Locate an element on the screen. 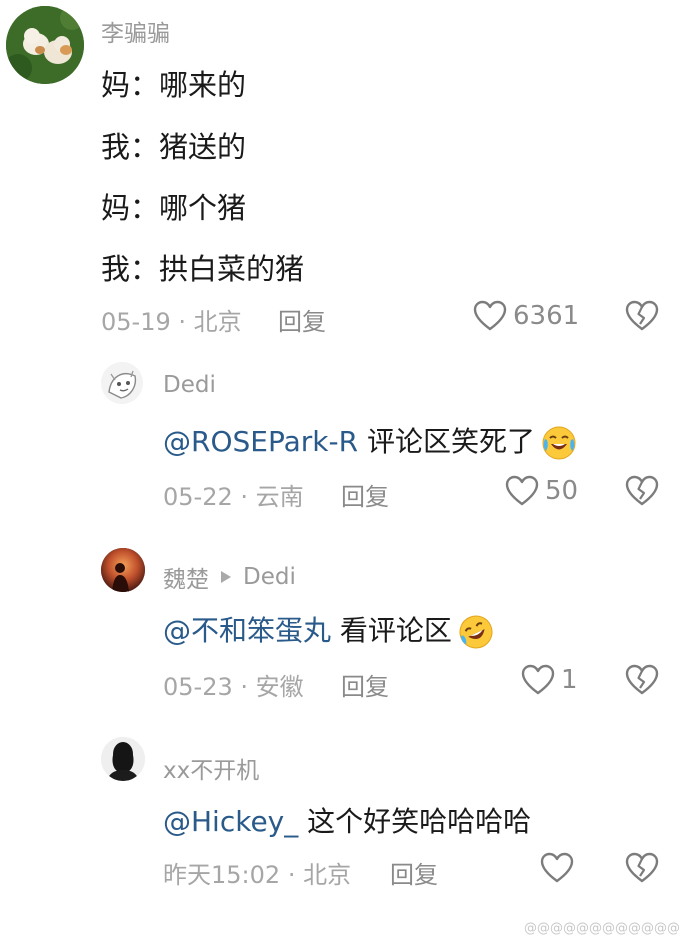 The width and height of the screenshot is (690, 942). reply-2-meta: 05-23 · 安徽 is located at coordinates (233, 684).